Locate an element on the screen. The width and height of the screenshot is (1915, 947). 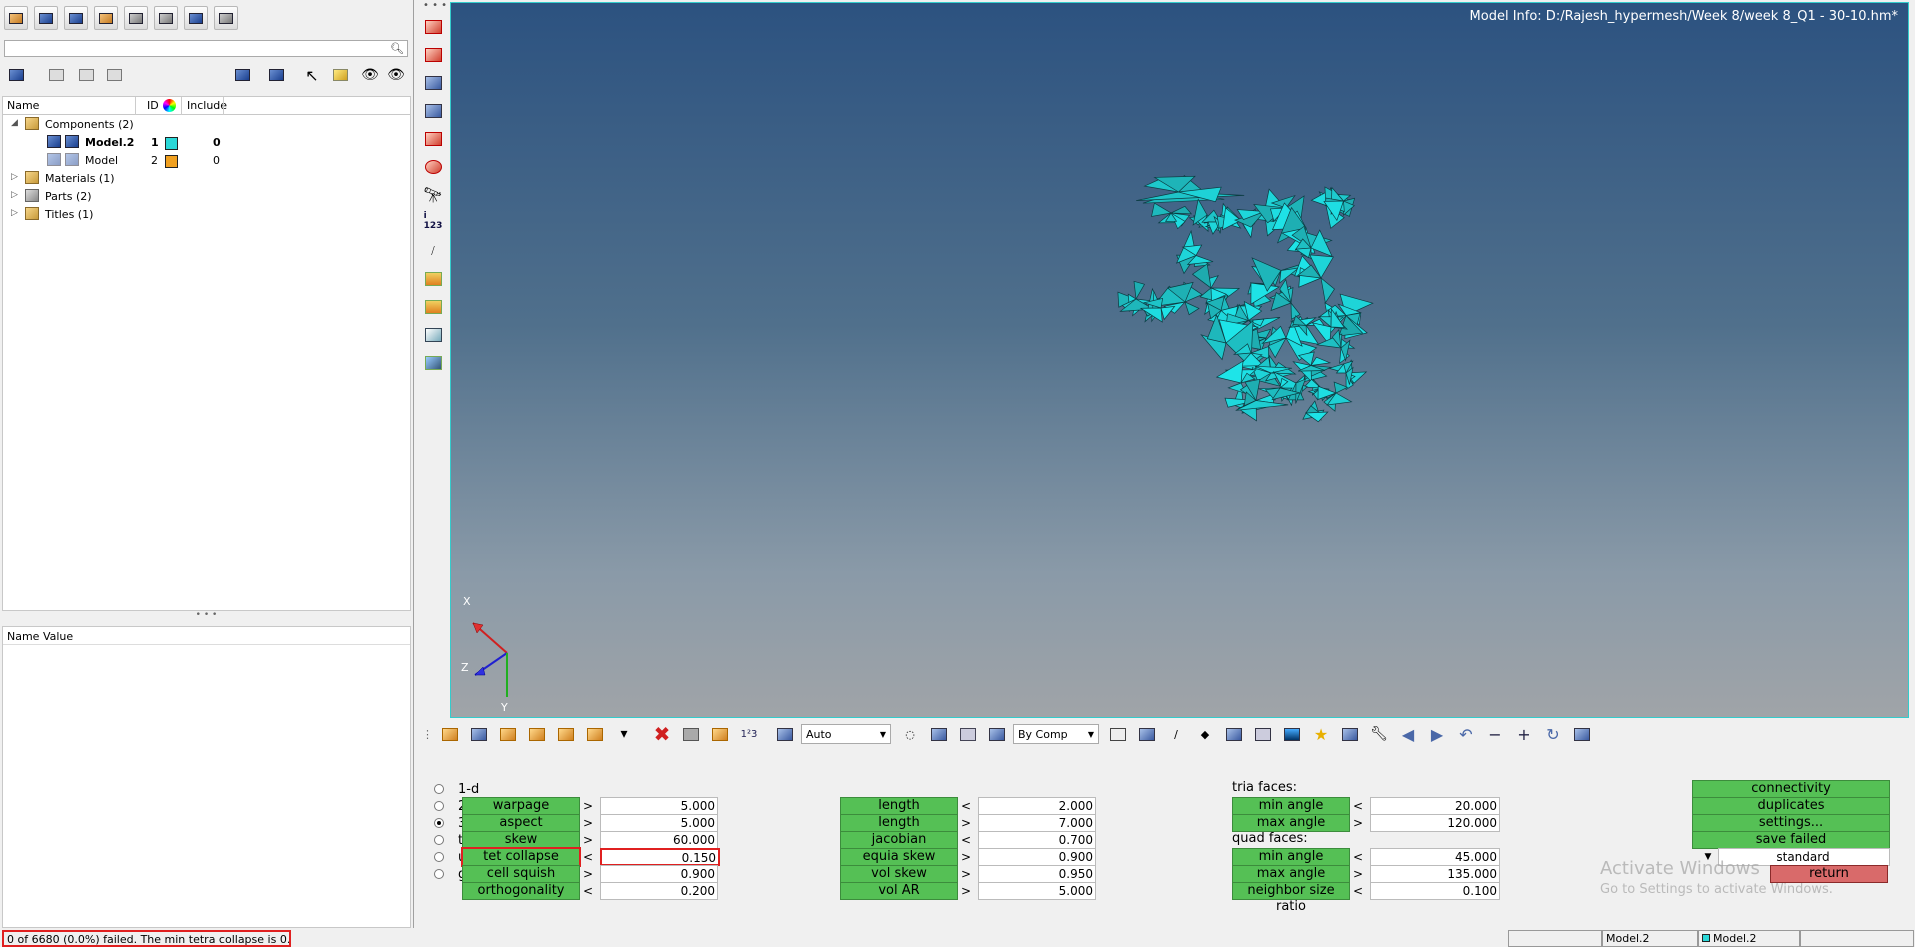
label-abc-red-icon is located at coordinates (433, 307).